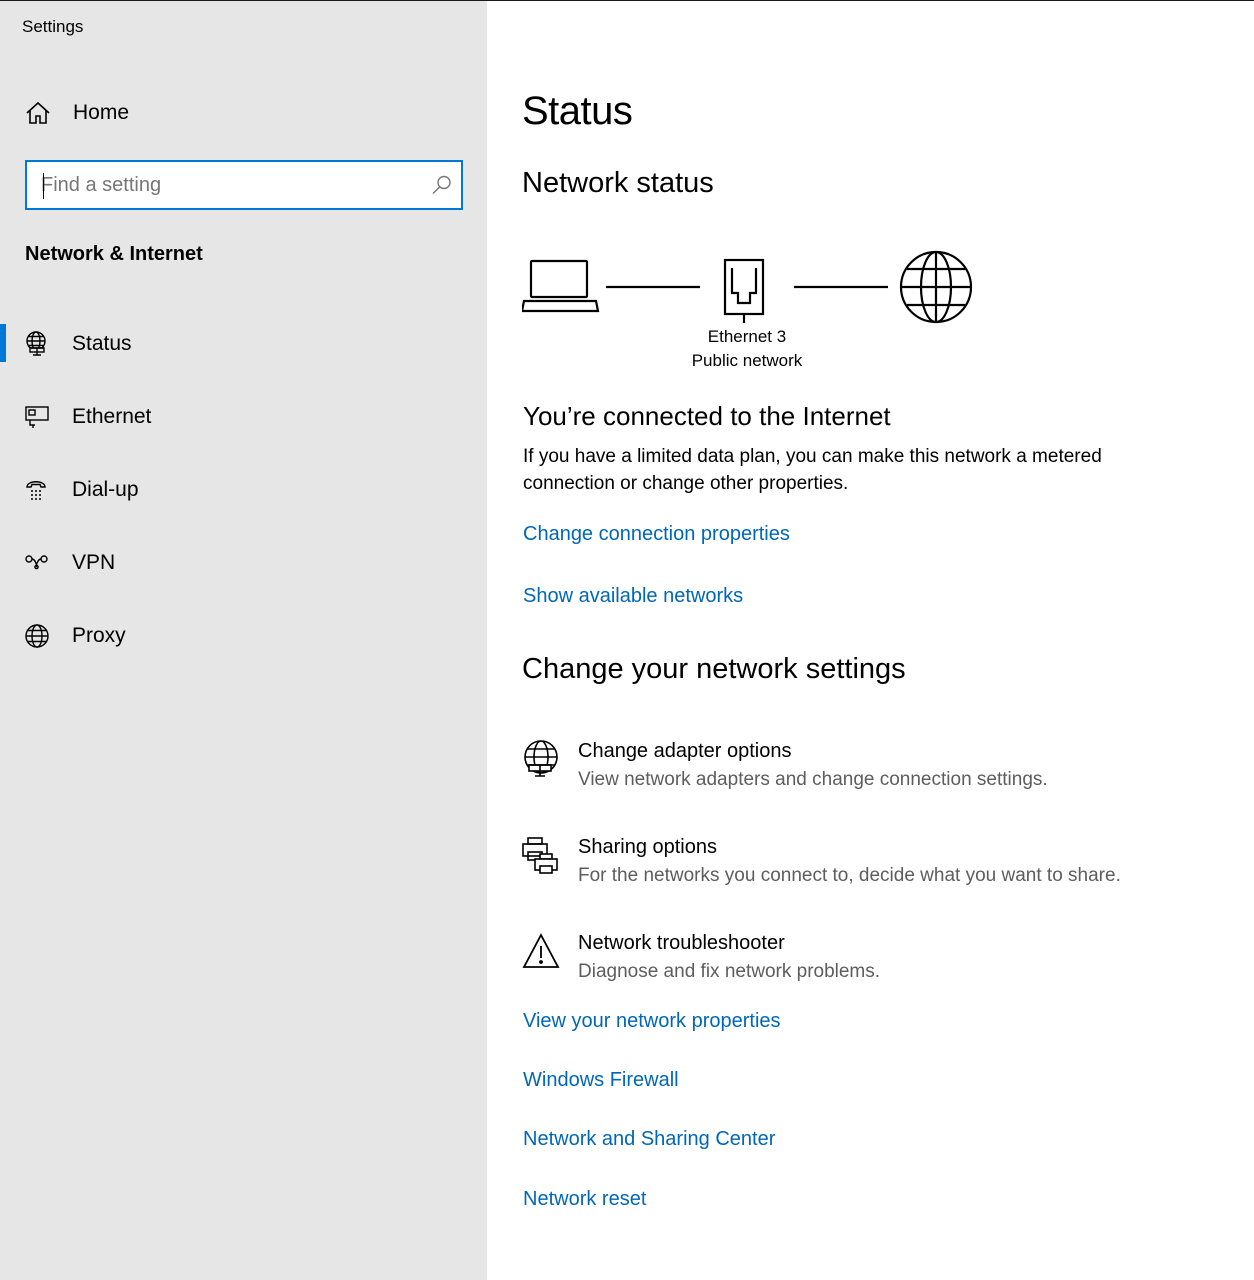 The image size is (1254, 1280). I want to click on sidebar-item-proxy: Proxy, so click(243, 636).